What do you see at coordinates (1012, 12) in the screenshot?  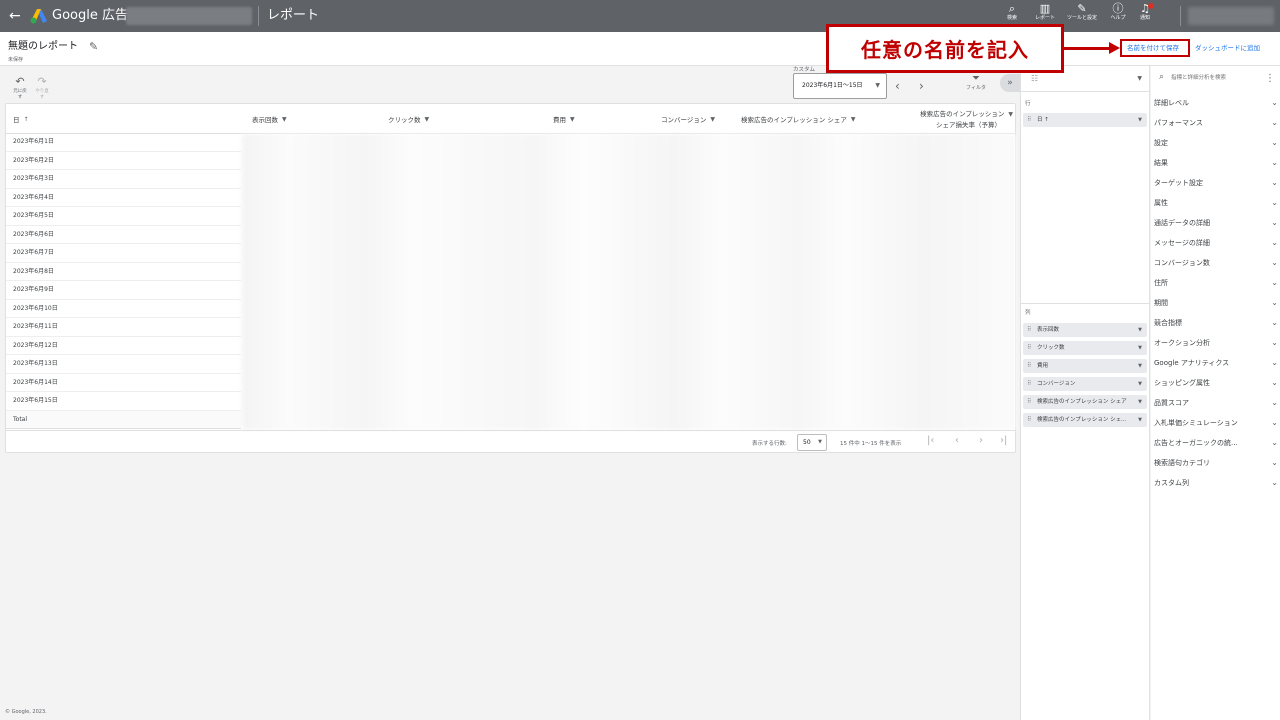 I see `search-button: ⌕ 検索` at bounding box center [1012, 12].